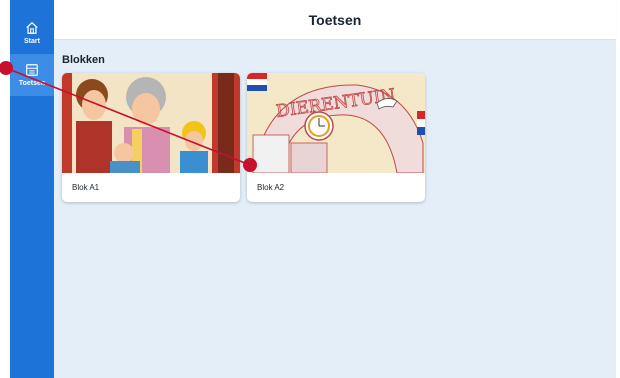  I want to click on card-image-family, so click(151, 123).